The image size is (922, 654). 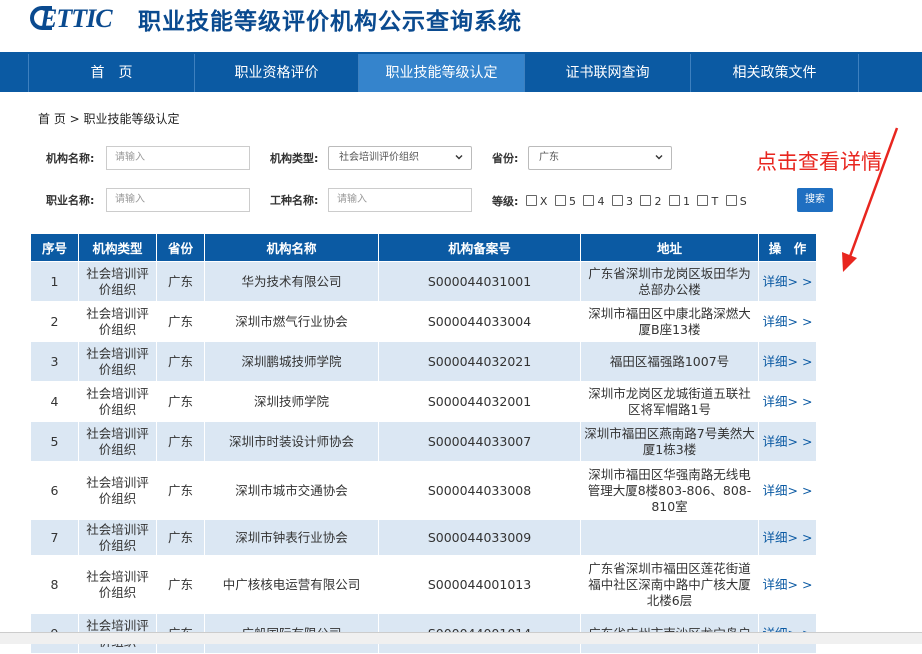 I want to click on cell-name: 深圳鹏城技师学院, so click(x=291, y=361).